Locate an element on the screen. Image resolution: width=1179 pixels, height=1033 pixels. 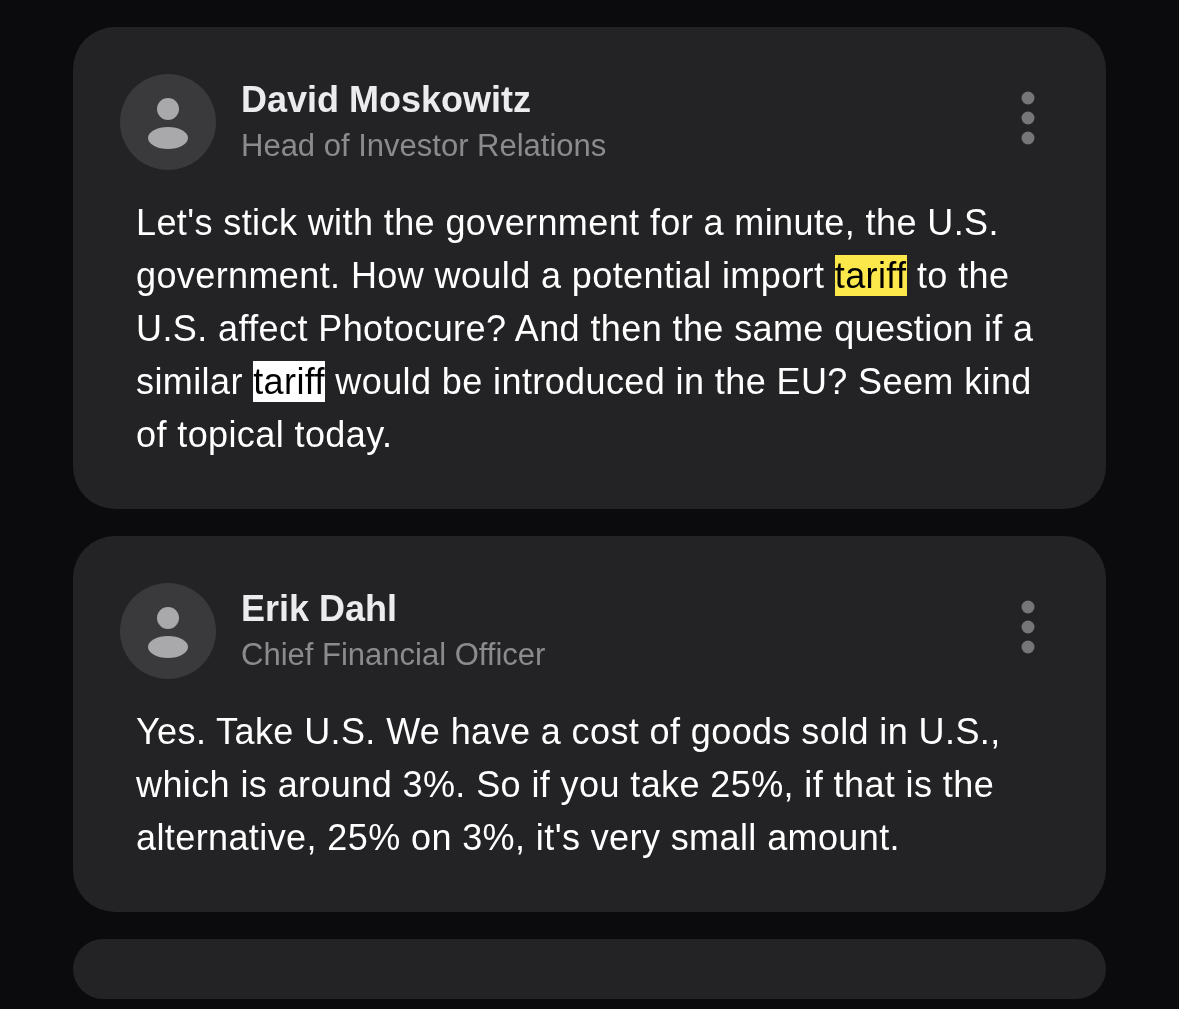
speaker-name: Erik Dahl is located at coordinates (320, 609).